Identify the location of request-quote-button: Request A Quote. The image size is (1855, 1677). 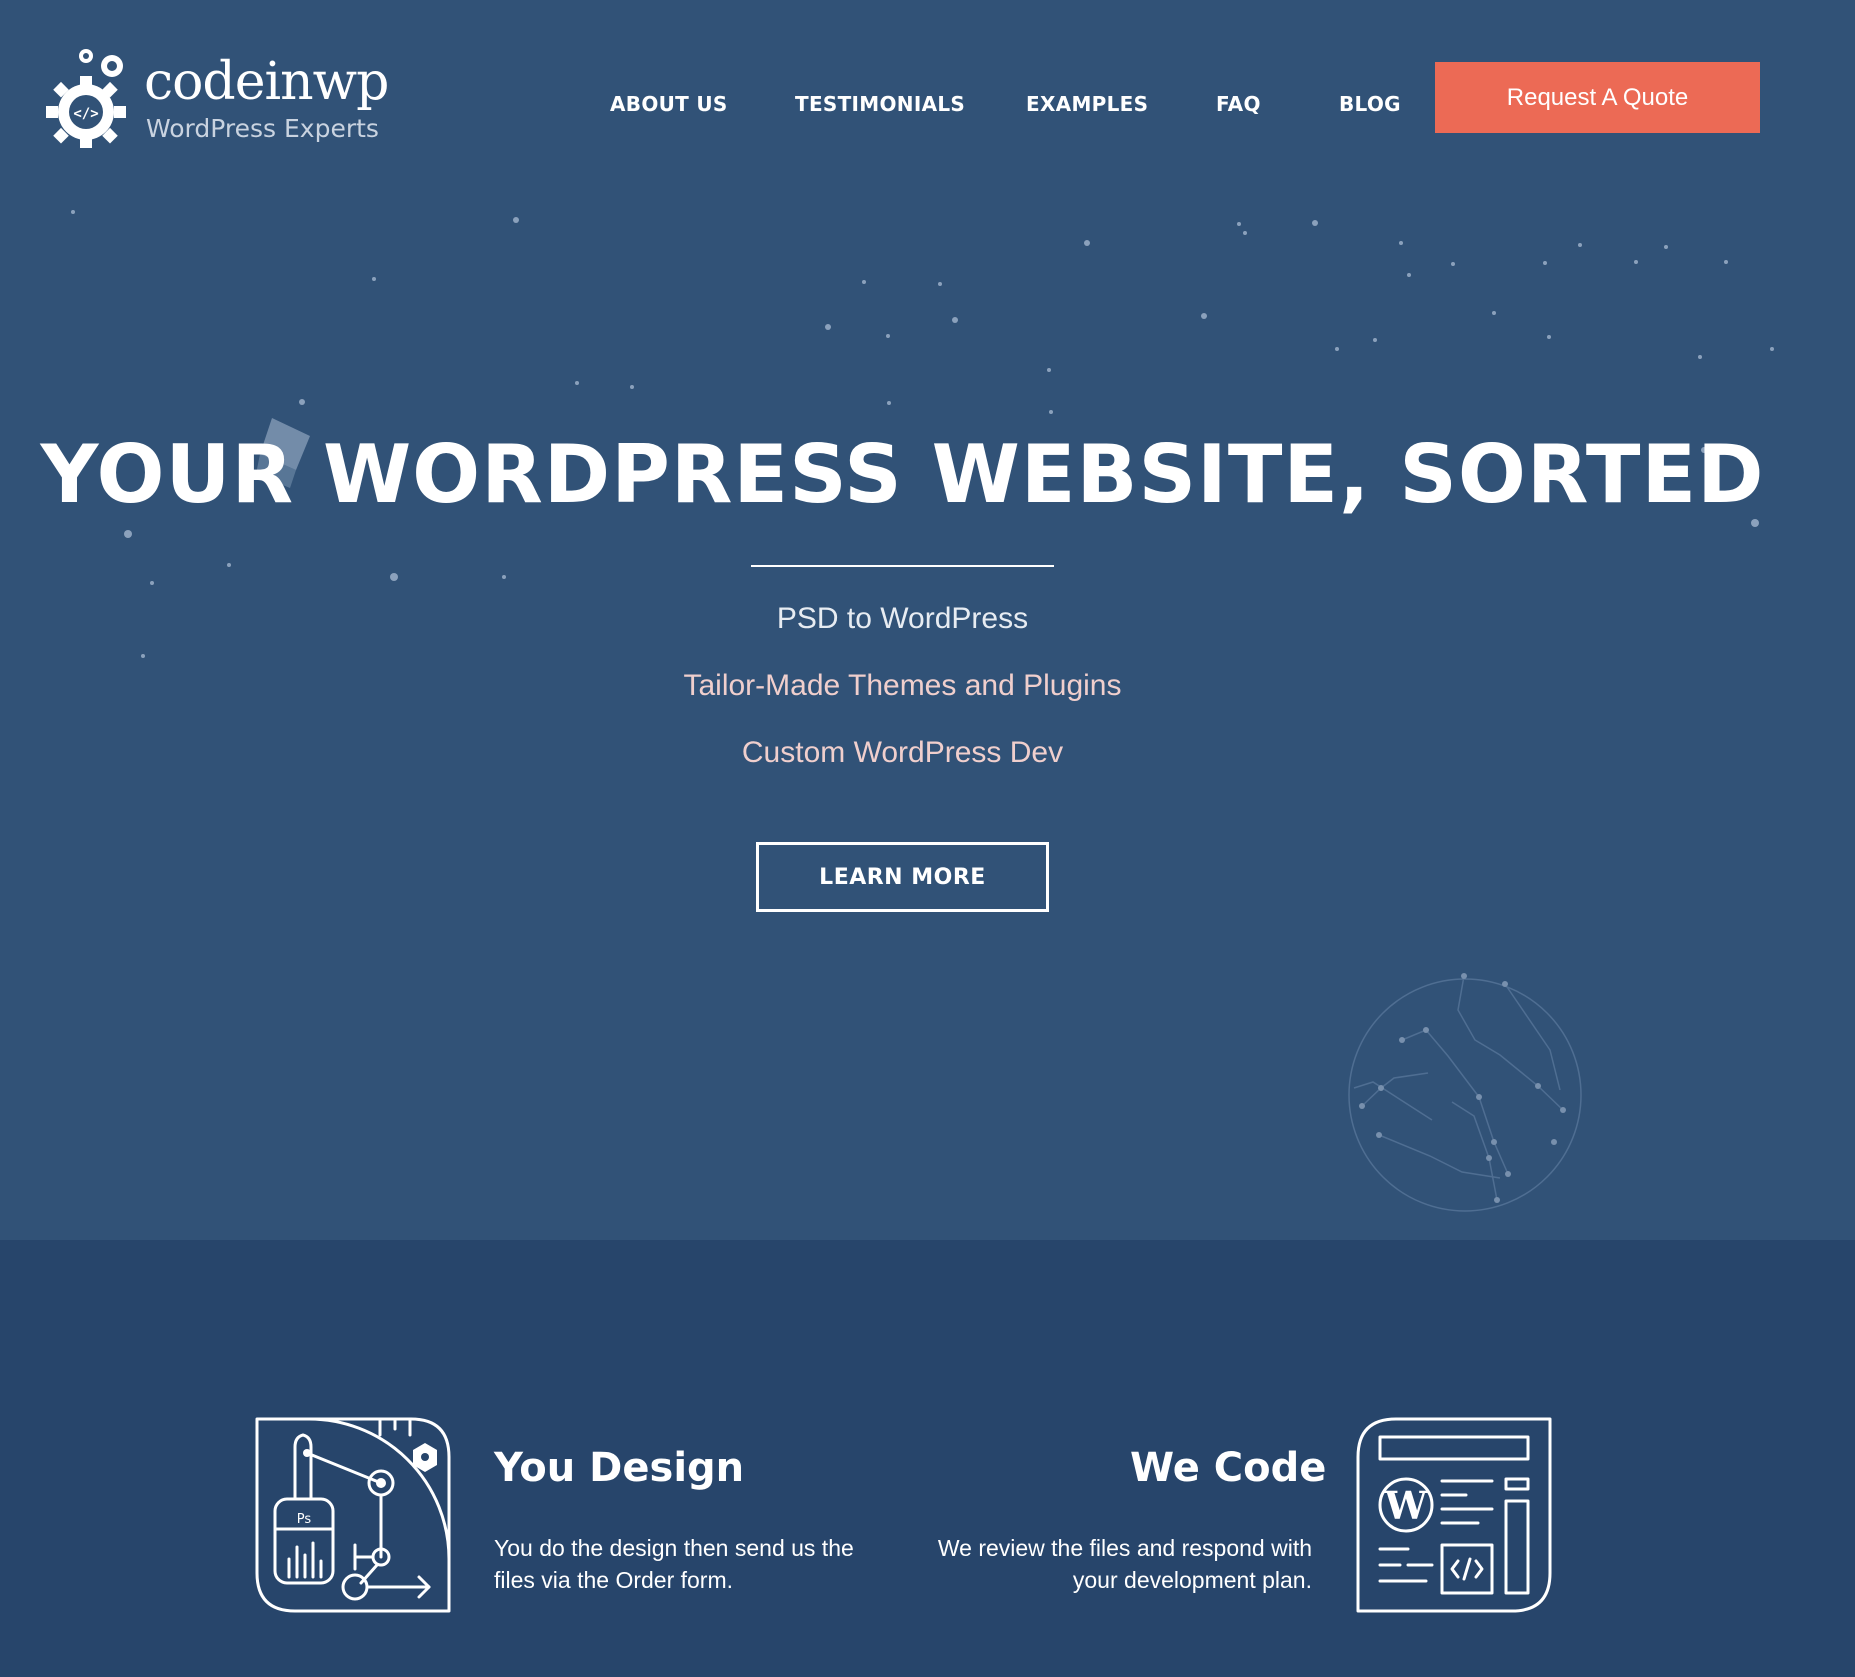
(1597, 97).